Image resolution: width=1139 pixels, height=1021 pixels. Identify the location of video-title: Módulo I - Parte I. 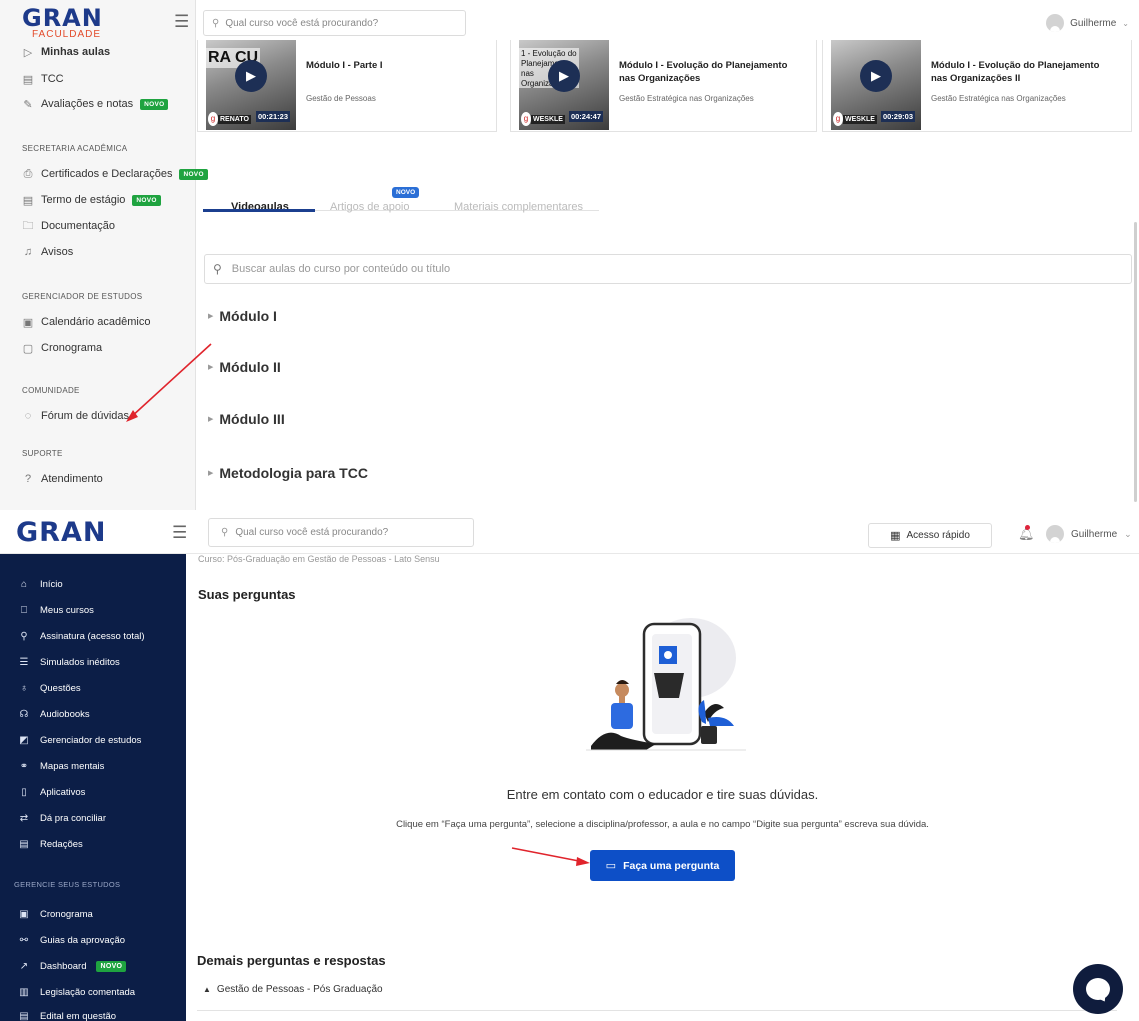
(396, 65).